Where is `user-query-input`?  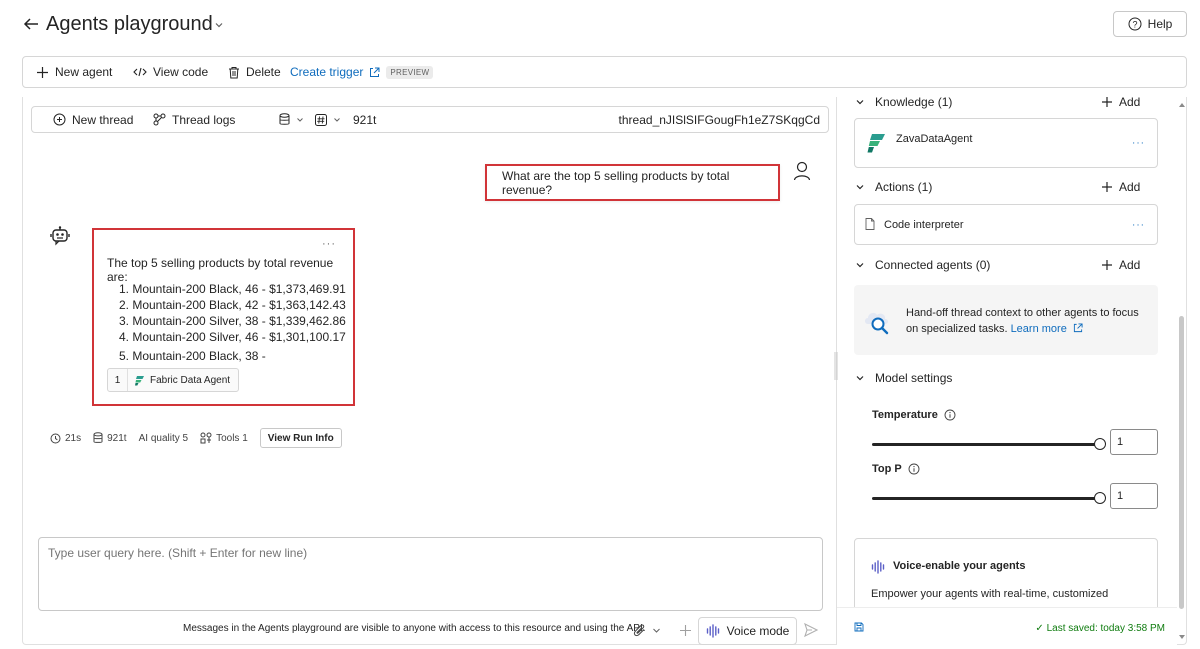
user-query-input is located at coordinates (430, 574).